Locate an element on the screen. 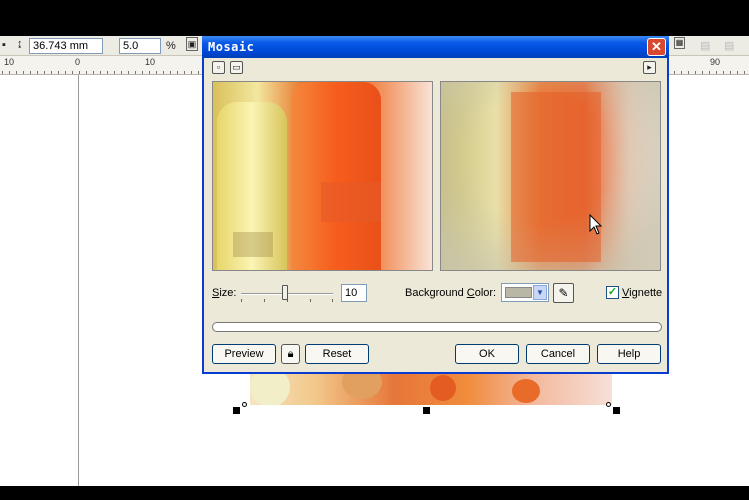  edge-mark-icon: ▪ is located at coordinates (4, 45).